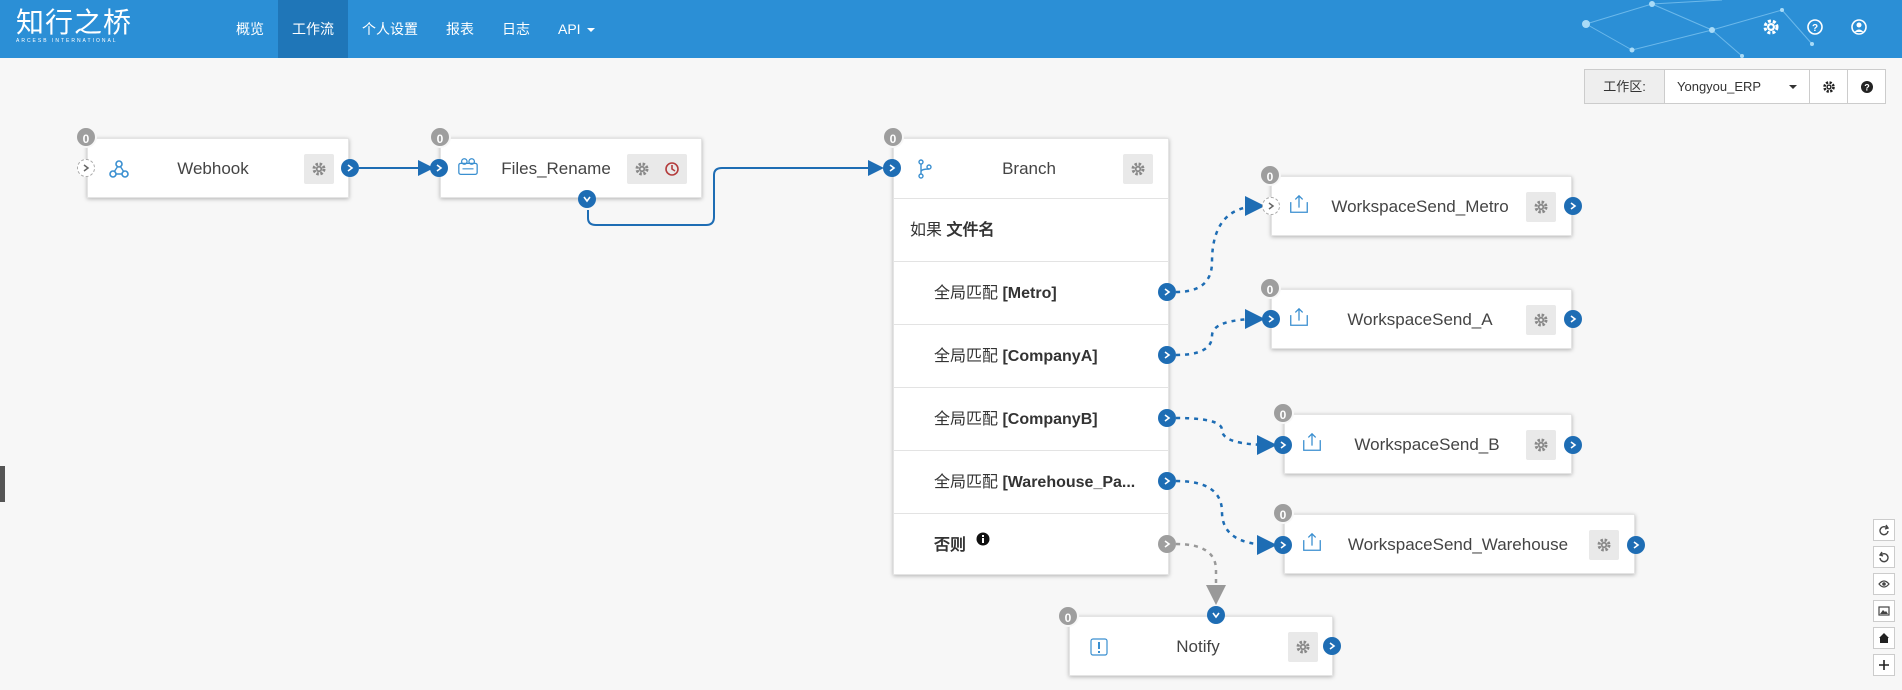 The image size is (1902, 690). What do you see at coordinates (925, 169) in the screenshot?
I see `branch-icon` at bounding box center [925, 169].